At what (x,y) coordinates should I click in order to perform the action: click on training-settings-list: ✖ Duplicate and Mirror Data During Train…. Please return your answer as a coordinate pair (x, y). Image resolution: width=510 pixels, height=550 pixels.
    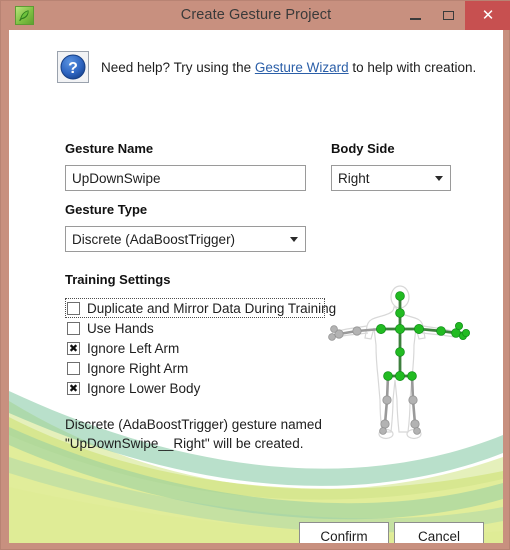
    Looking at the image, I should click on (200, 348).